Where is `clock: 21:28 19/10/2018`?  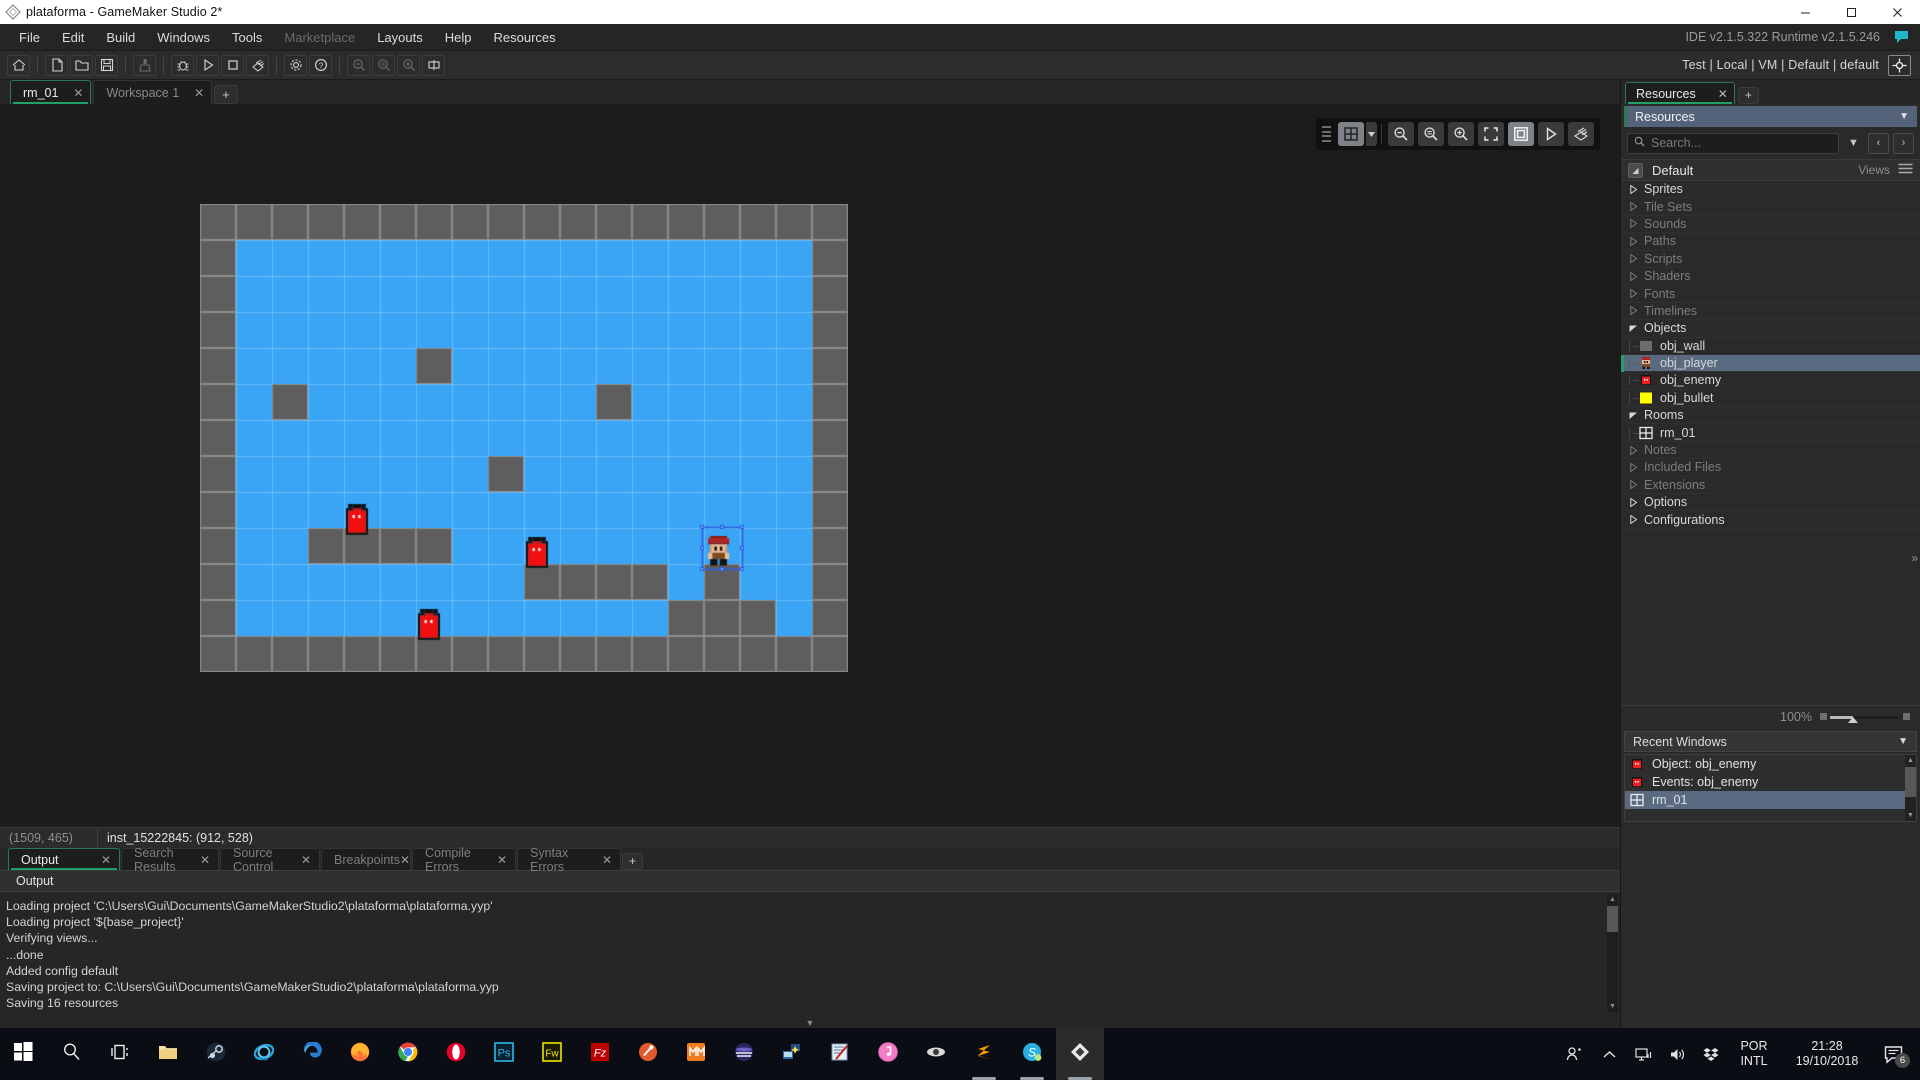
clock: 21:28 19/10/2018 is located at coordinates (1827, 1054).